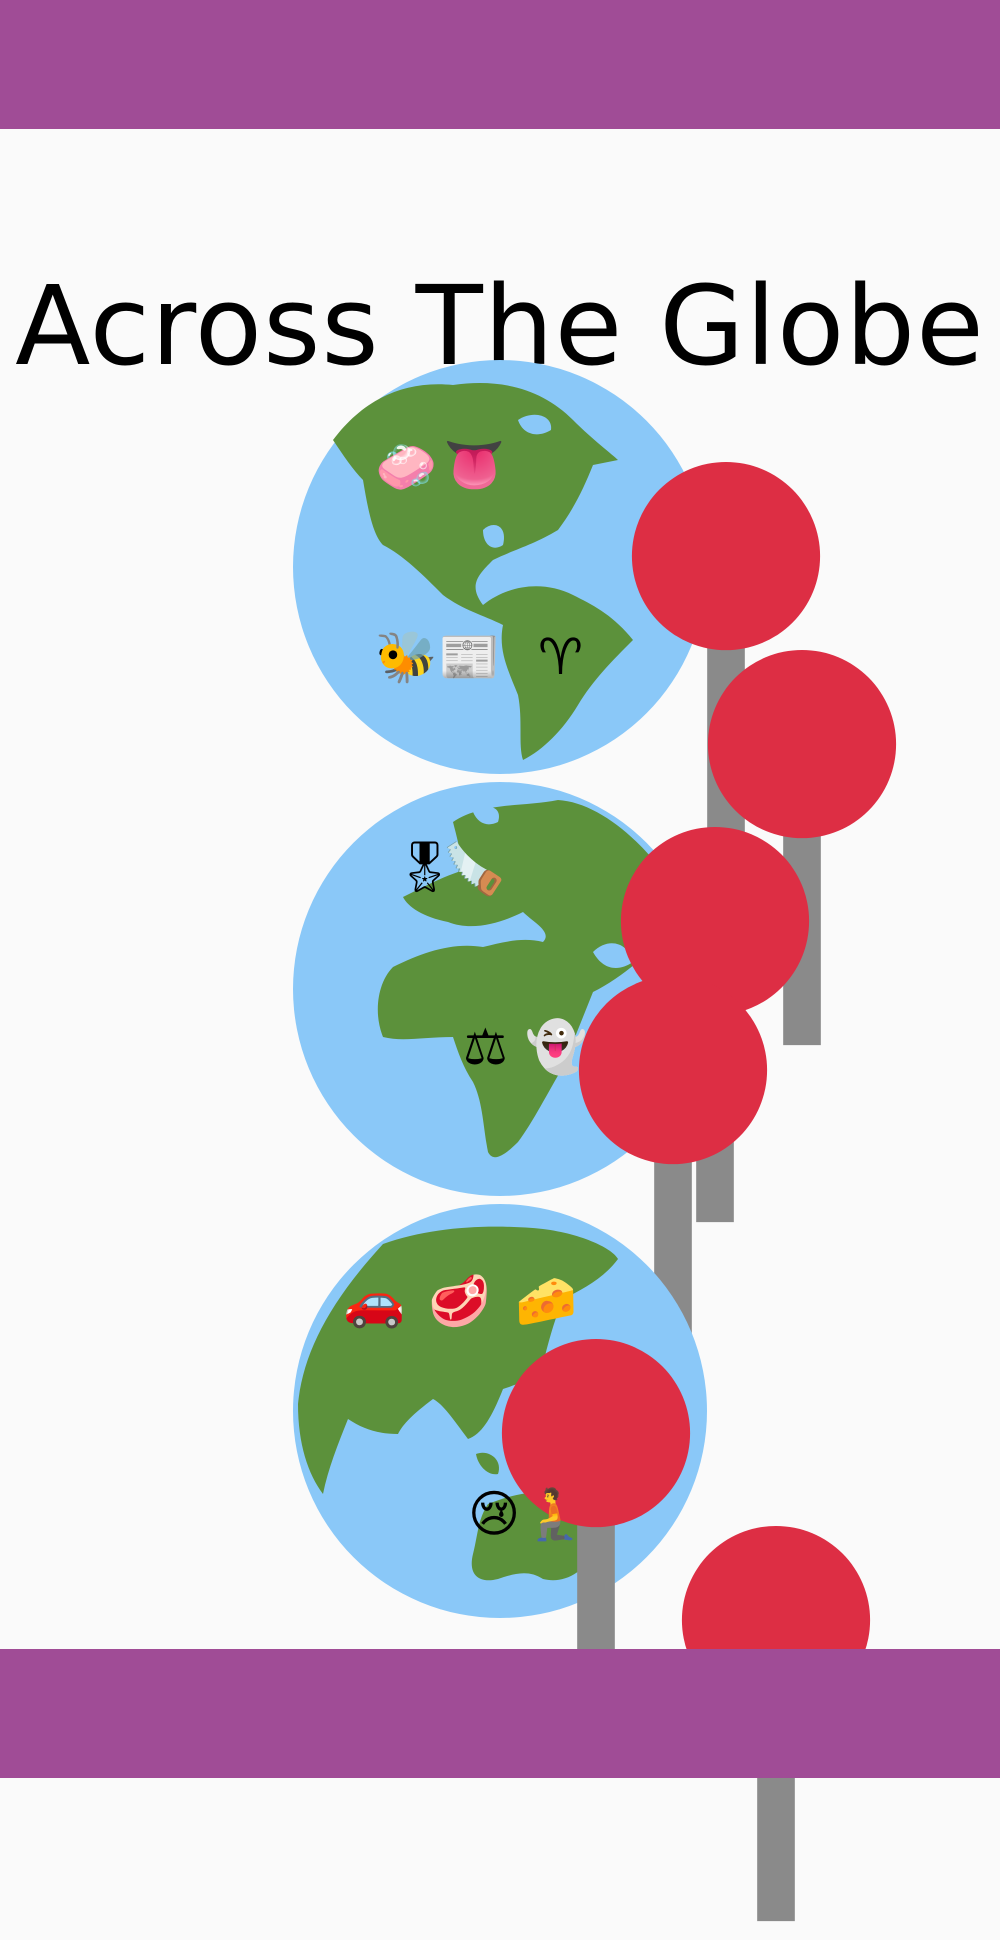 Image resolution: width=1000 pixels, height=1940 pixels. Describe the element at coordinates (406, 467) in the screenshot. I see `soap-icon: 🧼` at that location.